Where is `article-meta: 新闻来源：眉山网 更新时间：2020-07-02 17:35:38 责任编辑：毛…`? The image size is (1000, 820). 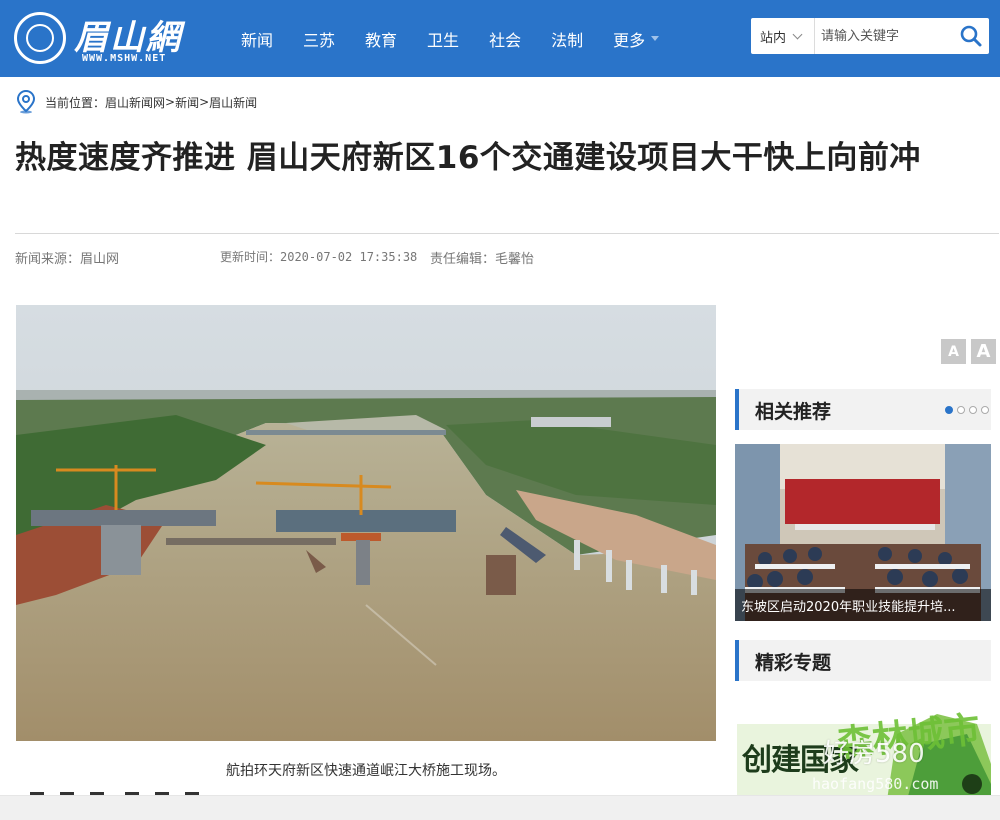
article-meta: 新闻来源：眉山网 更新时间：2020-07-02 17:35:38 责任编辑：毛… is located at coordinates (274, 257).